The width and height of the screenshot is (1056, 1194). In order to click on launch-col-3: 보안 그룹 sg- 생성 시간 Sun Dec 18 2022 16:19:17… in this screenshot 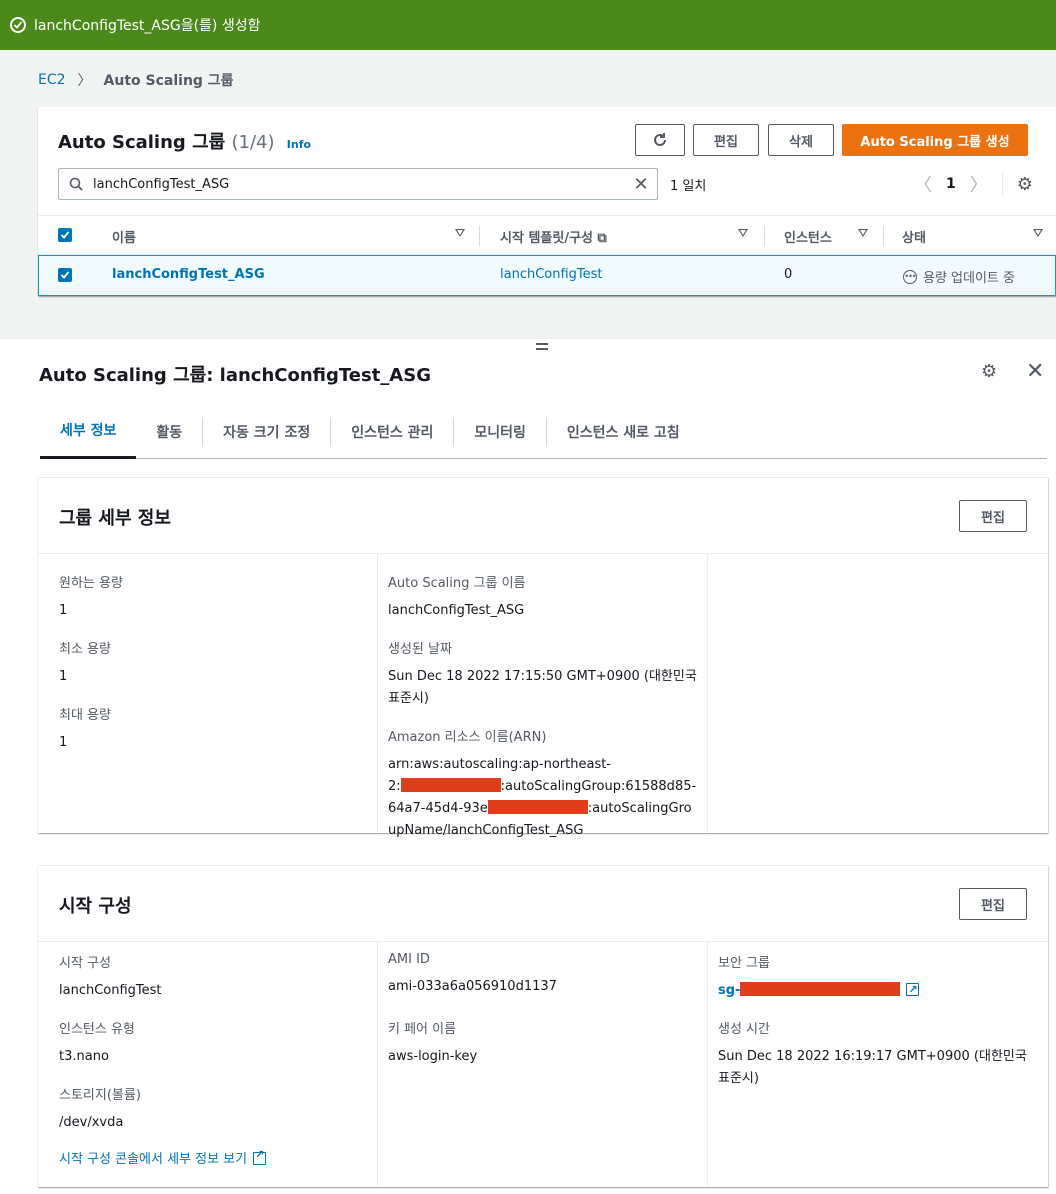, I will do `click(877, 1064)`.